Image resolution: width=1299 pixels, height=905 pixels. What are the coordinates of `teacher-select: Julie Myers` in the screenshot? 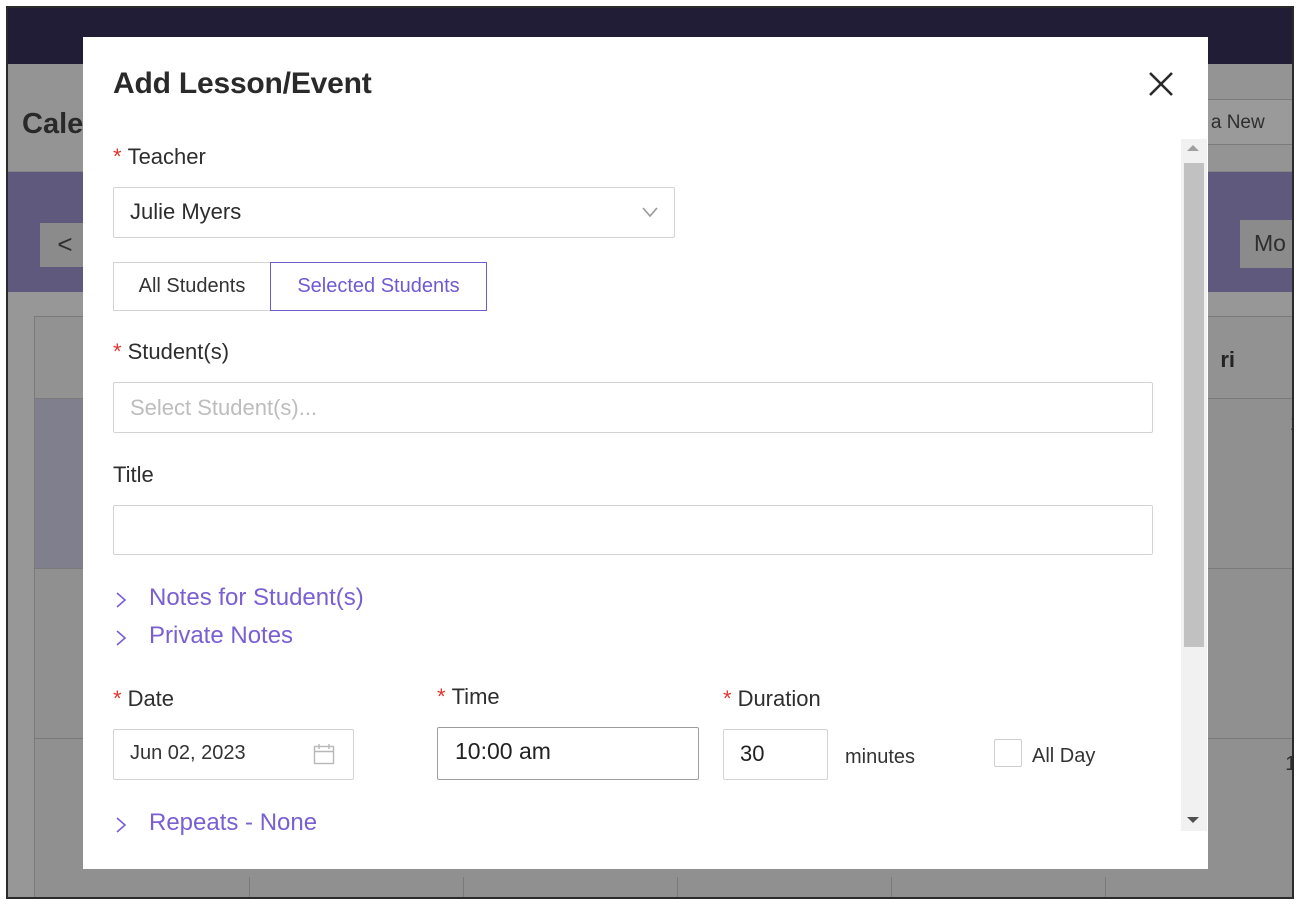 It's located at (394, 212).